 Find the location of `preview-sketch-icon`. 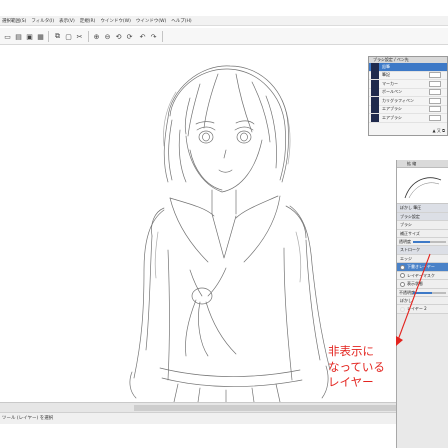

preview-sketch-icon is located at coordinates (423, 188).